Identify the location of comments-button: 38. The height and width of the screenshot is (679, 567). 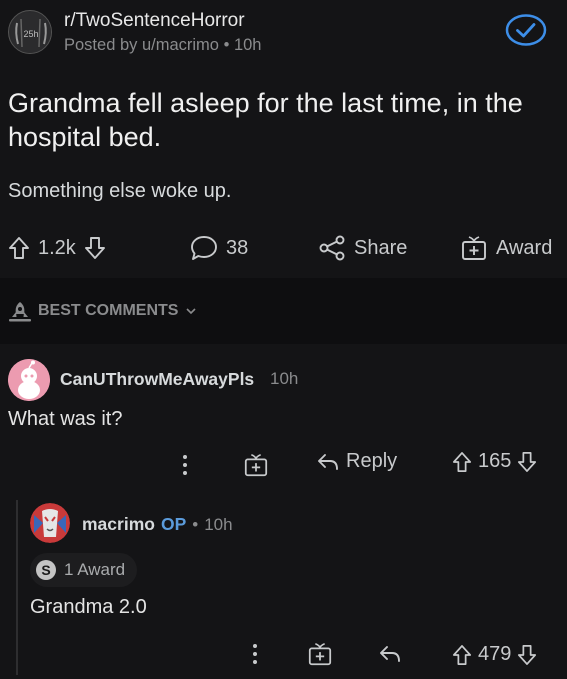
(219, 248).